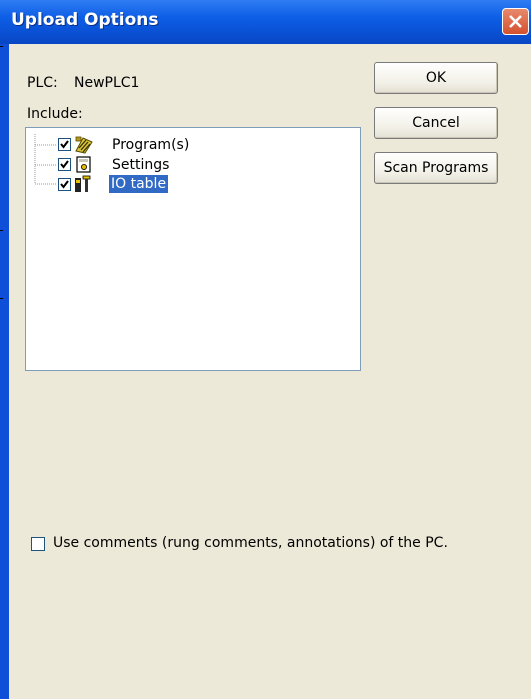 The height and width of the screenshot is (699, 531). I want to click on io-table-checkbox, so click(64, 184).